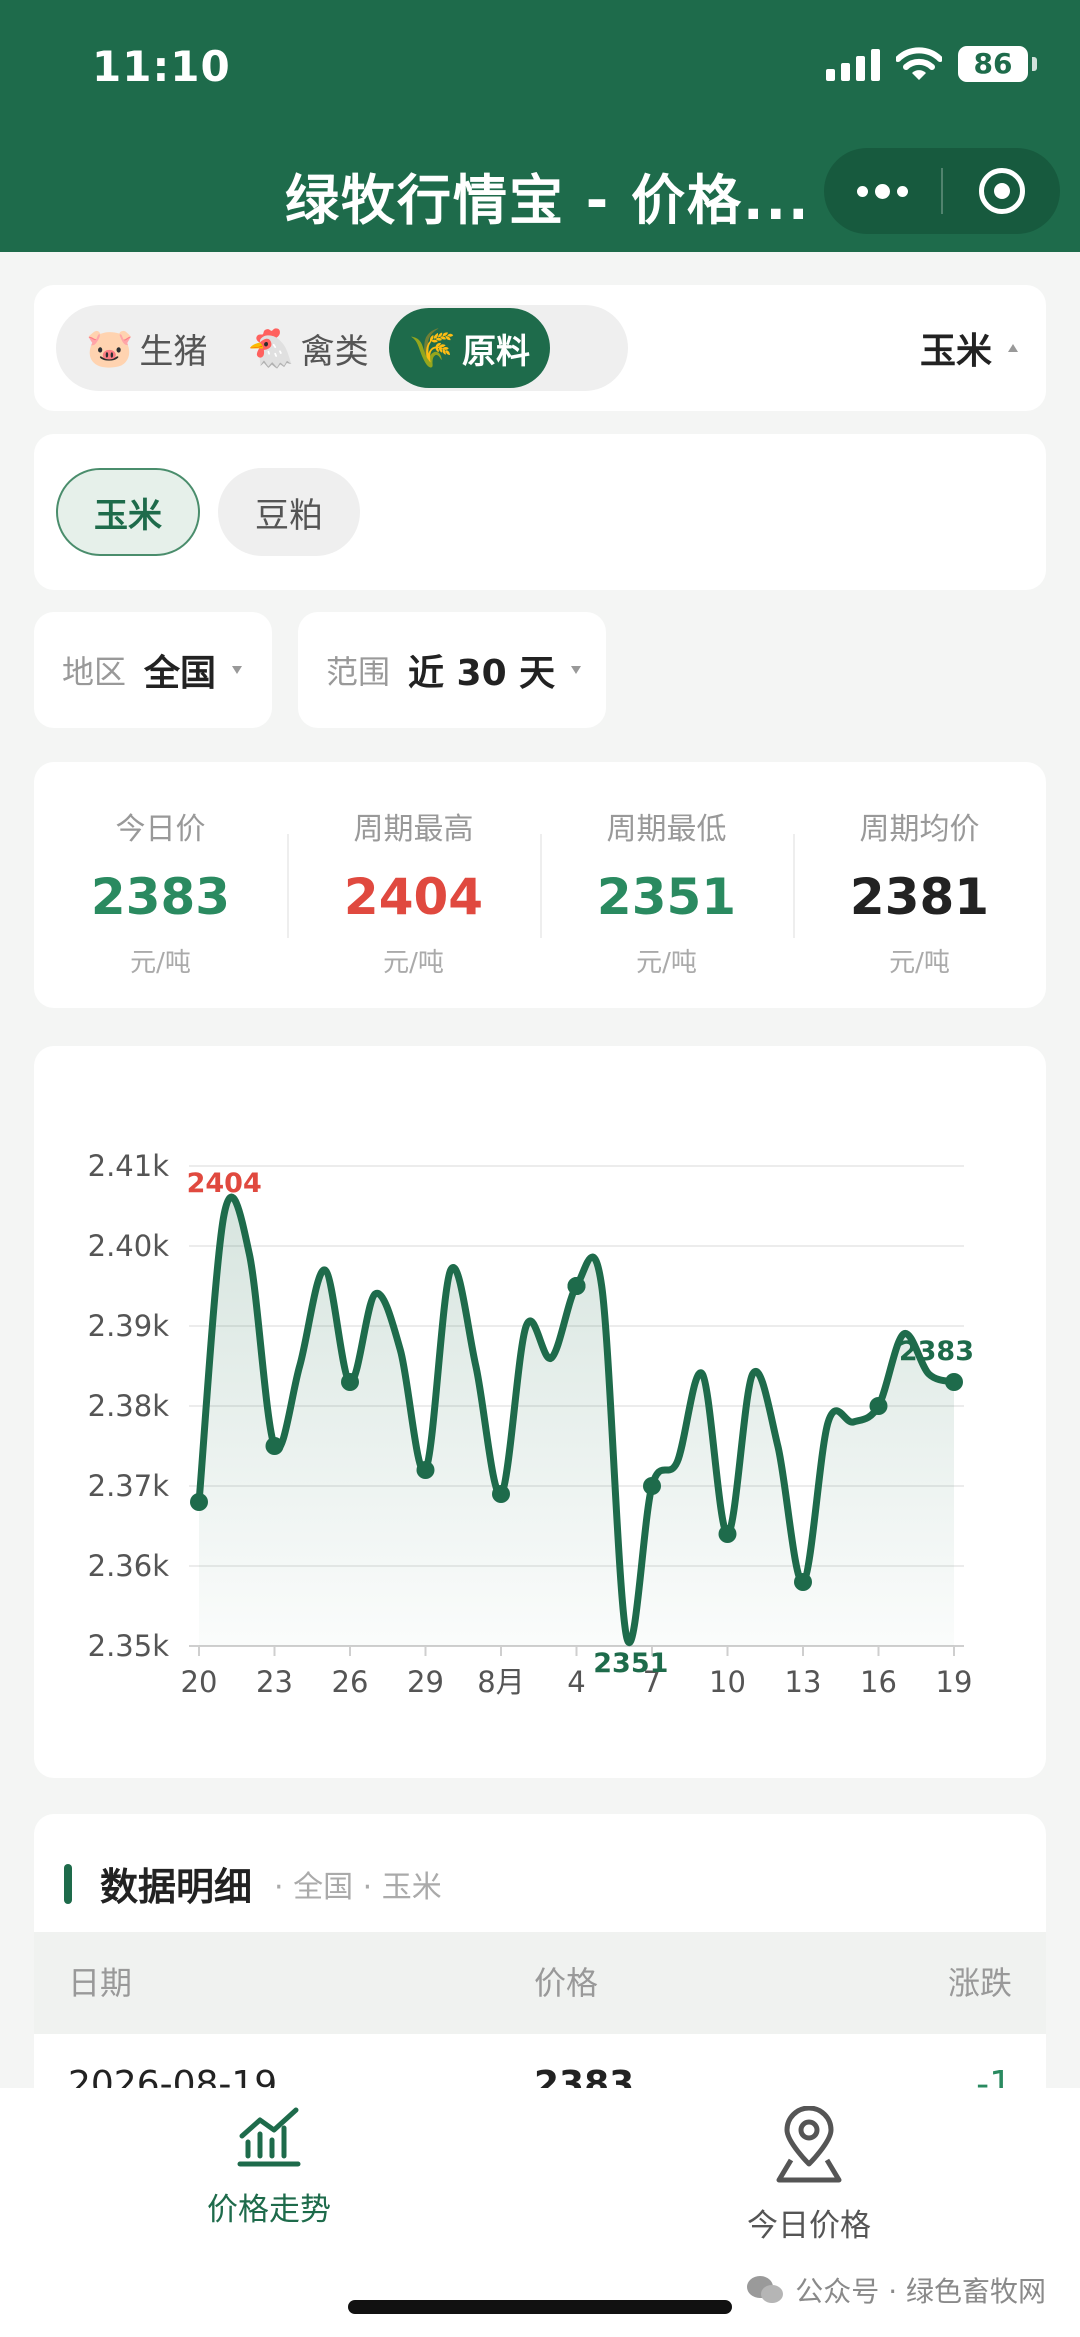 This screenshot has height=2337, width=1080. Describe the element at coordinates (94, 672) in the screenshot. I see `region-label: 地区` at that location.